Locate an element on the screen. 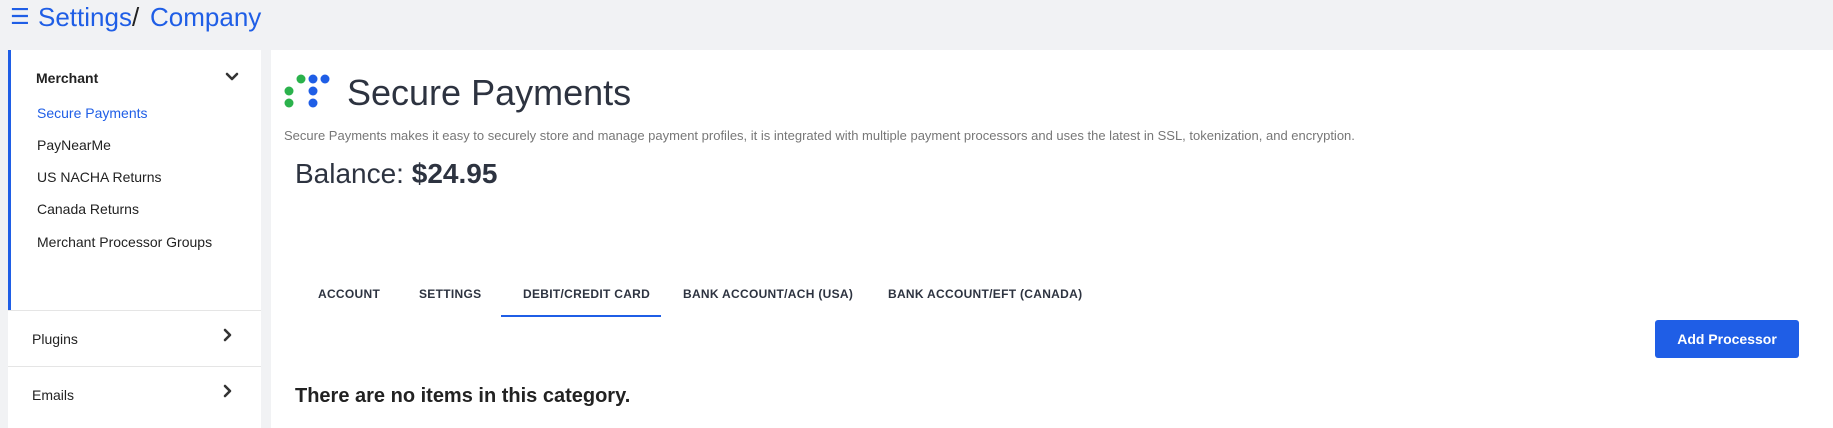  balance-label: Balance: is located at coordinates (349, 173).